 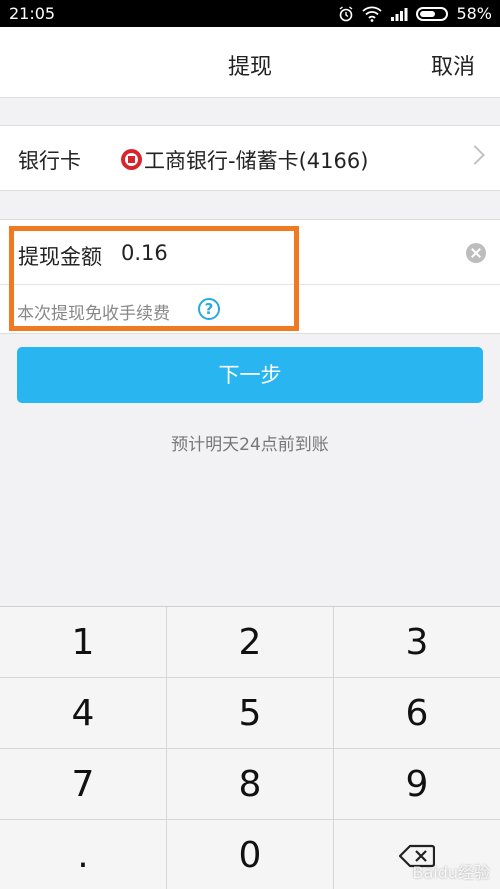 What do you see at coordinates (346, 13) in the screenshot?
I see `alarm-icon` at bounding box center [346, 13].